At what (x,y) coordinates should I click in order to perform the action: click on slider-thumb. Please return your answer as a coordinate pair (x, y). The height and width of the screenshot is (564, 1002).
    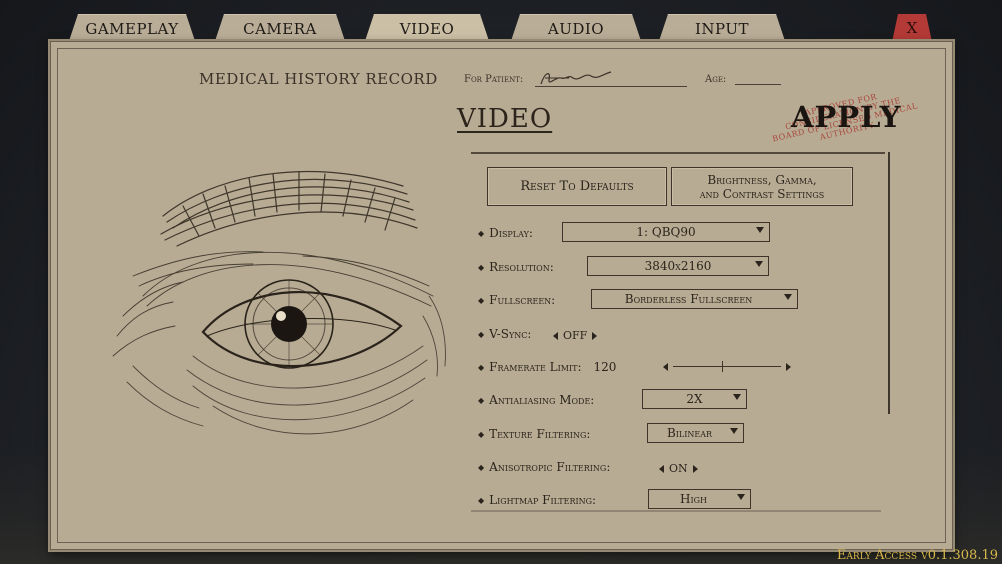
    Looking at the image, I should click on (722, 366).